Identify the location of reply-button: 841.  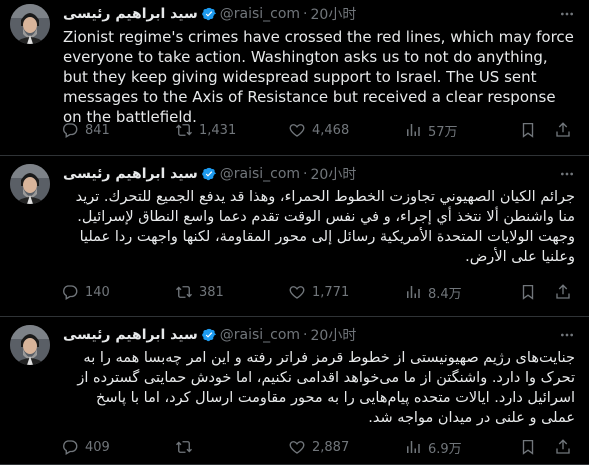
(85, 130).